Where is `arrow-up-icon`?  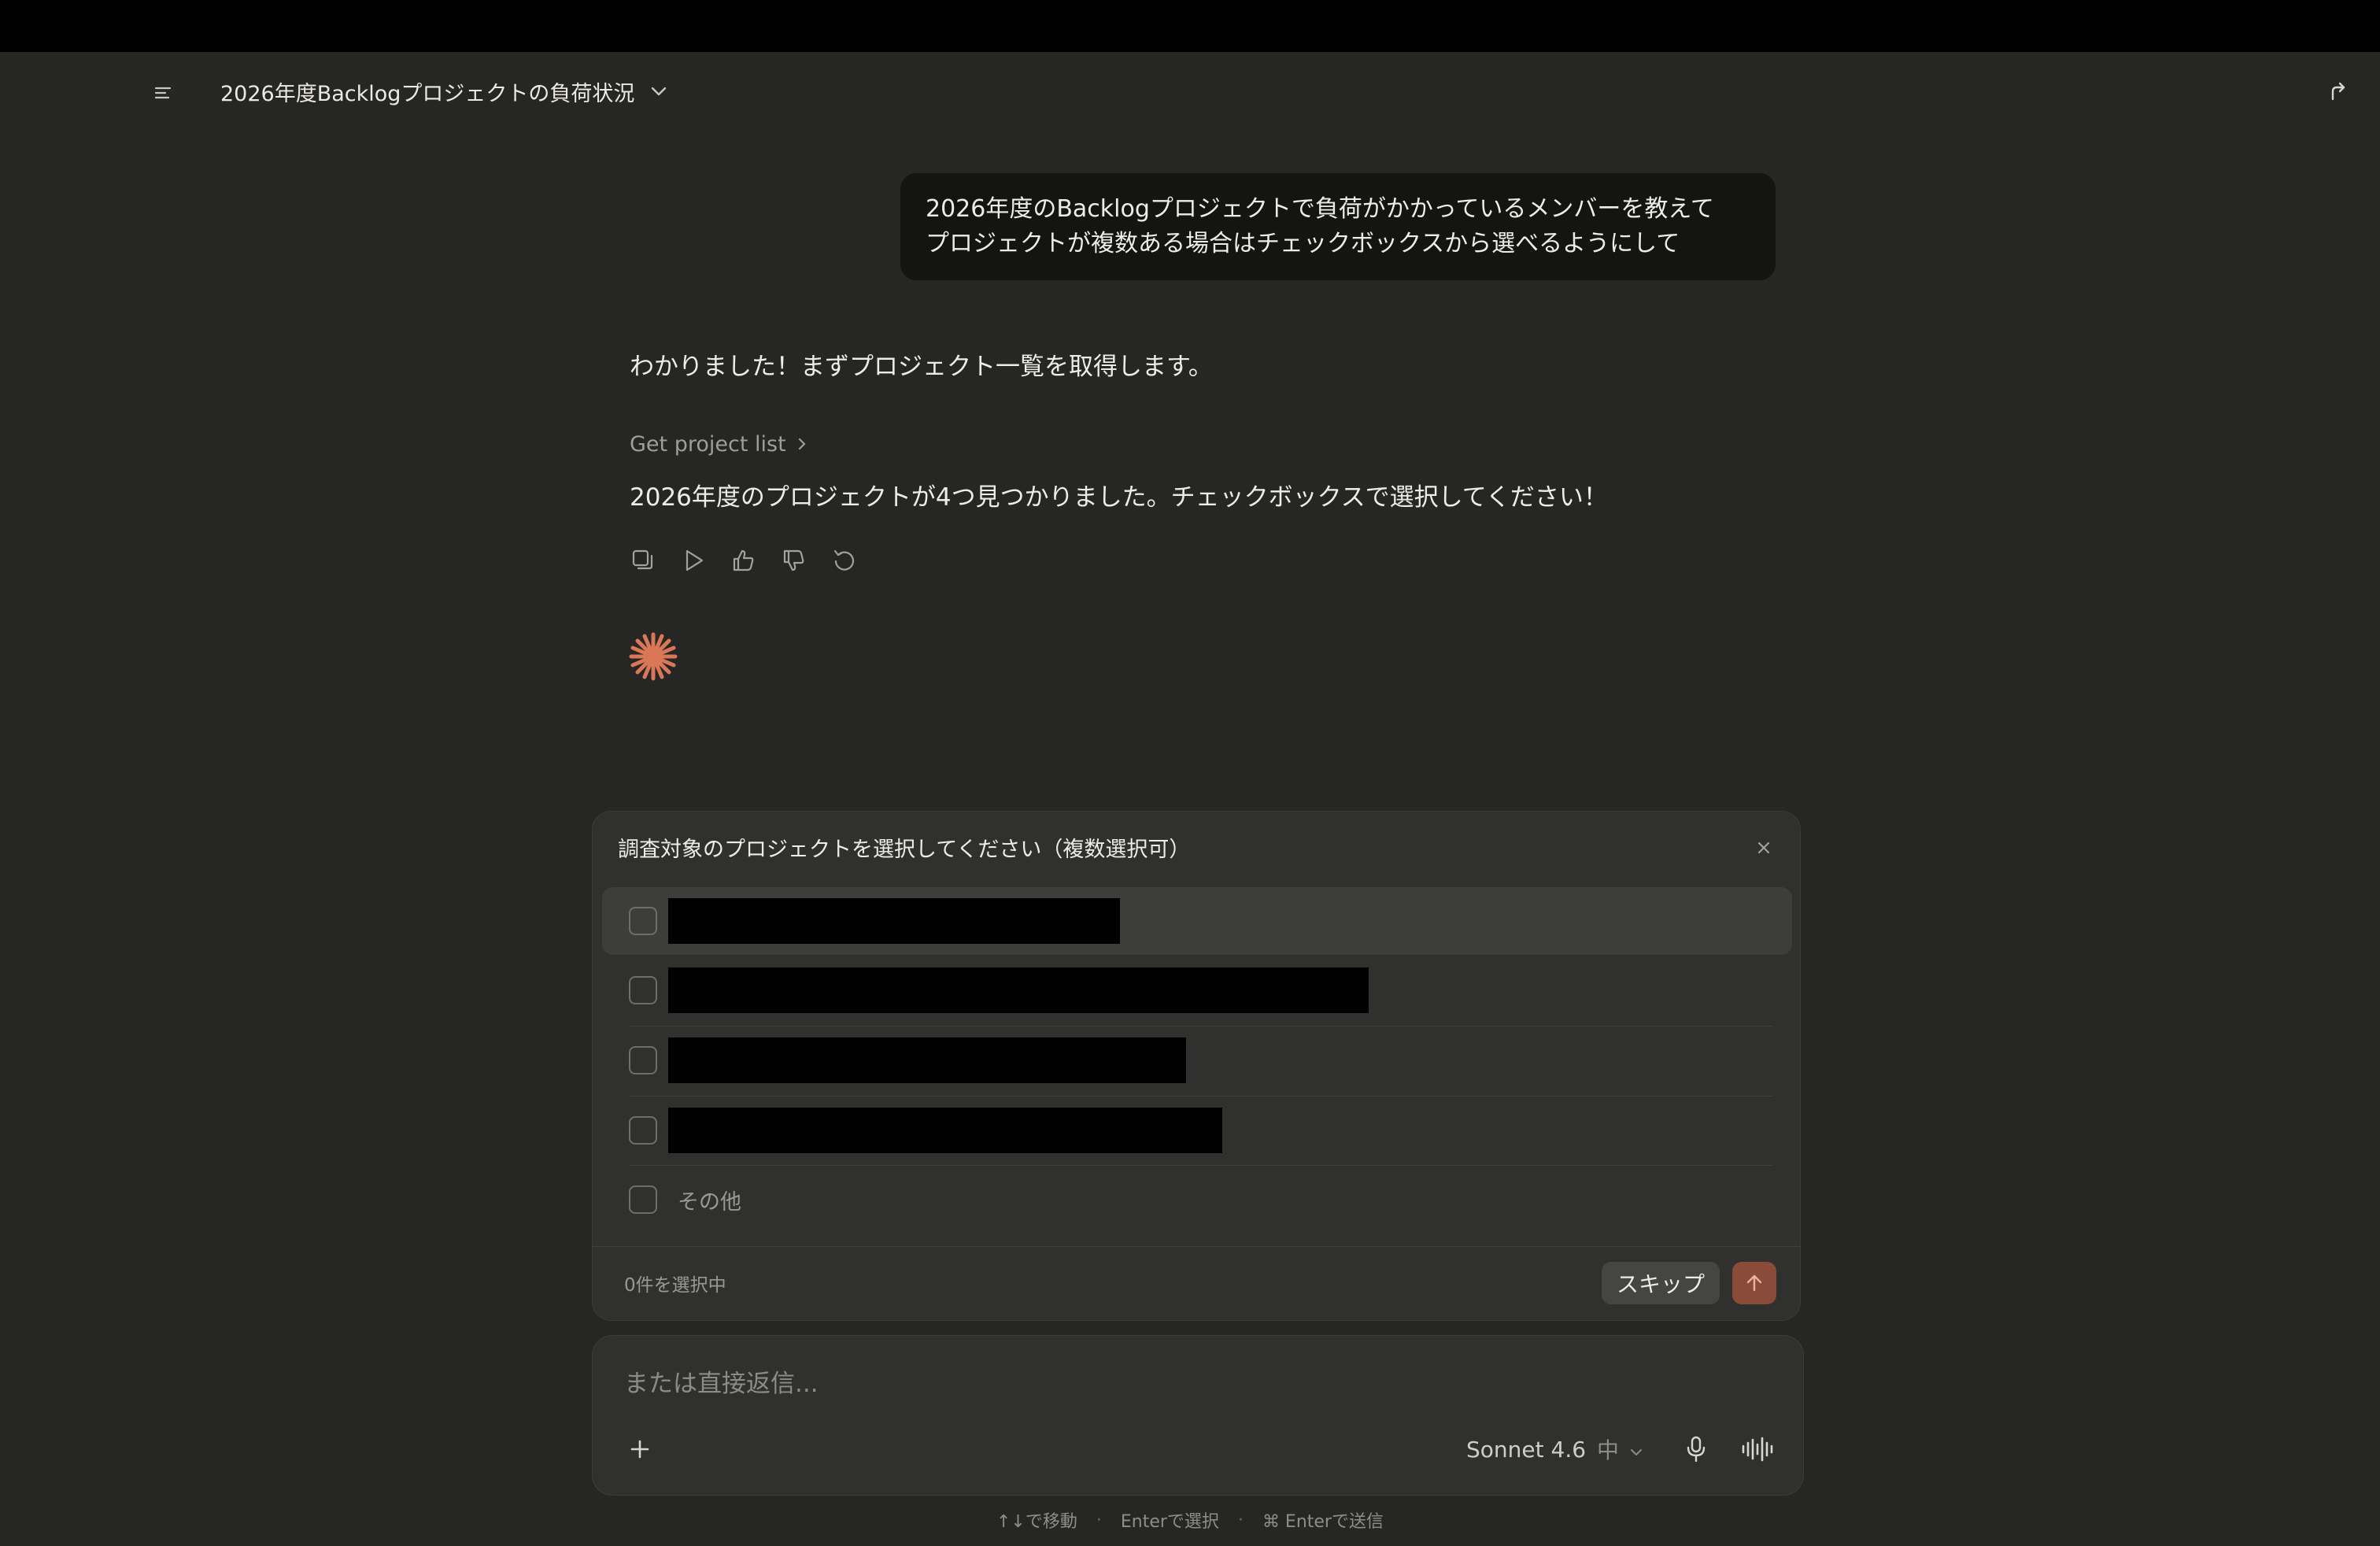
arrow-up-icon is located at coordinates (1754, 1283).